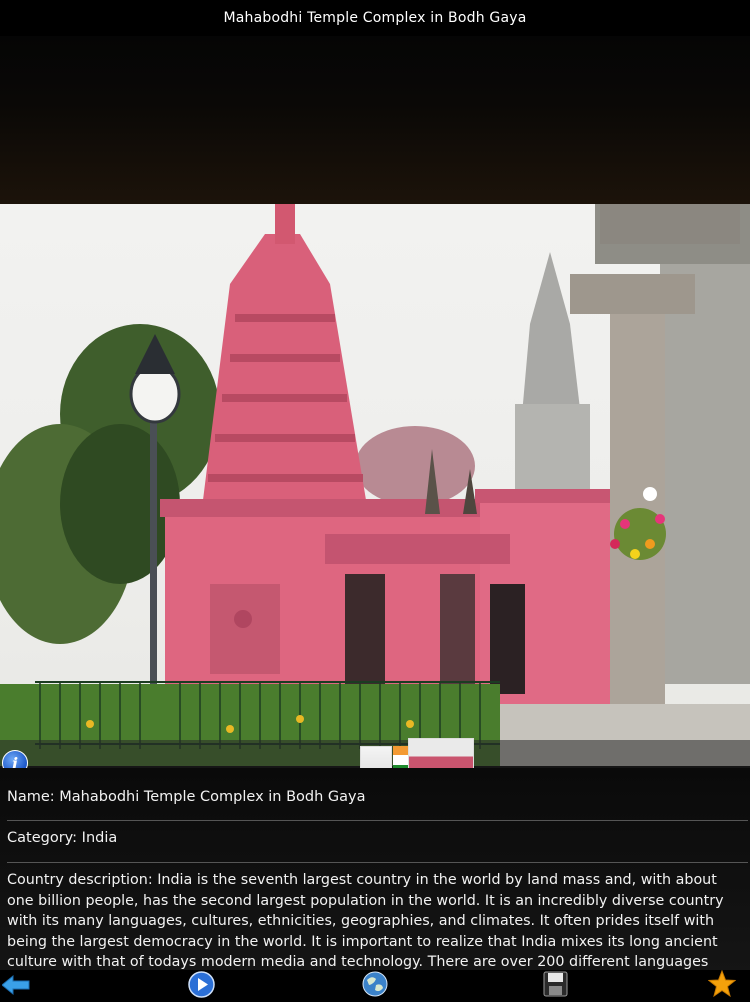 The width and height of the screenshot is (750, 1002). I want to click on category-field: Category: India, so click(62, 838).